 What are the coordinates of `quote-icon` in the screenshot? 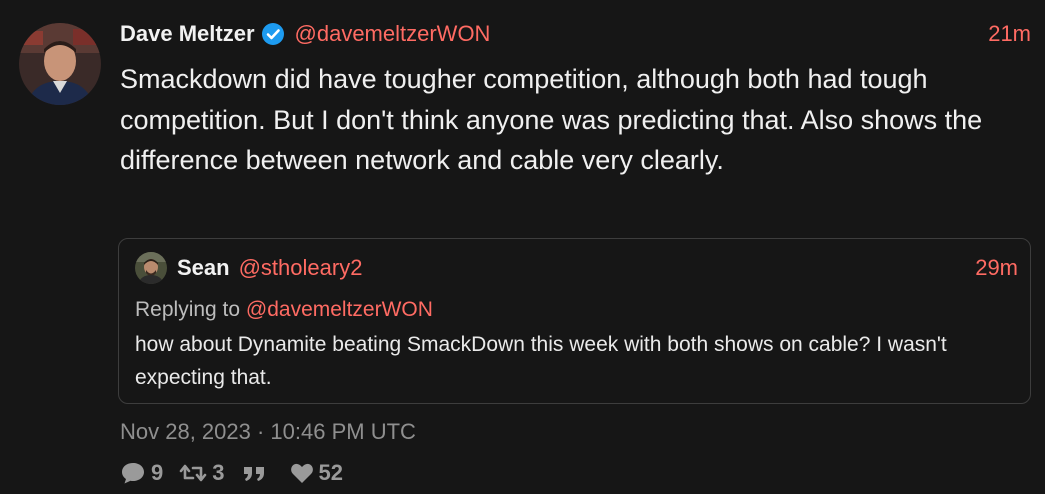 It's located at (253, 474).